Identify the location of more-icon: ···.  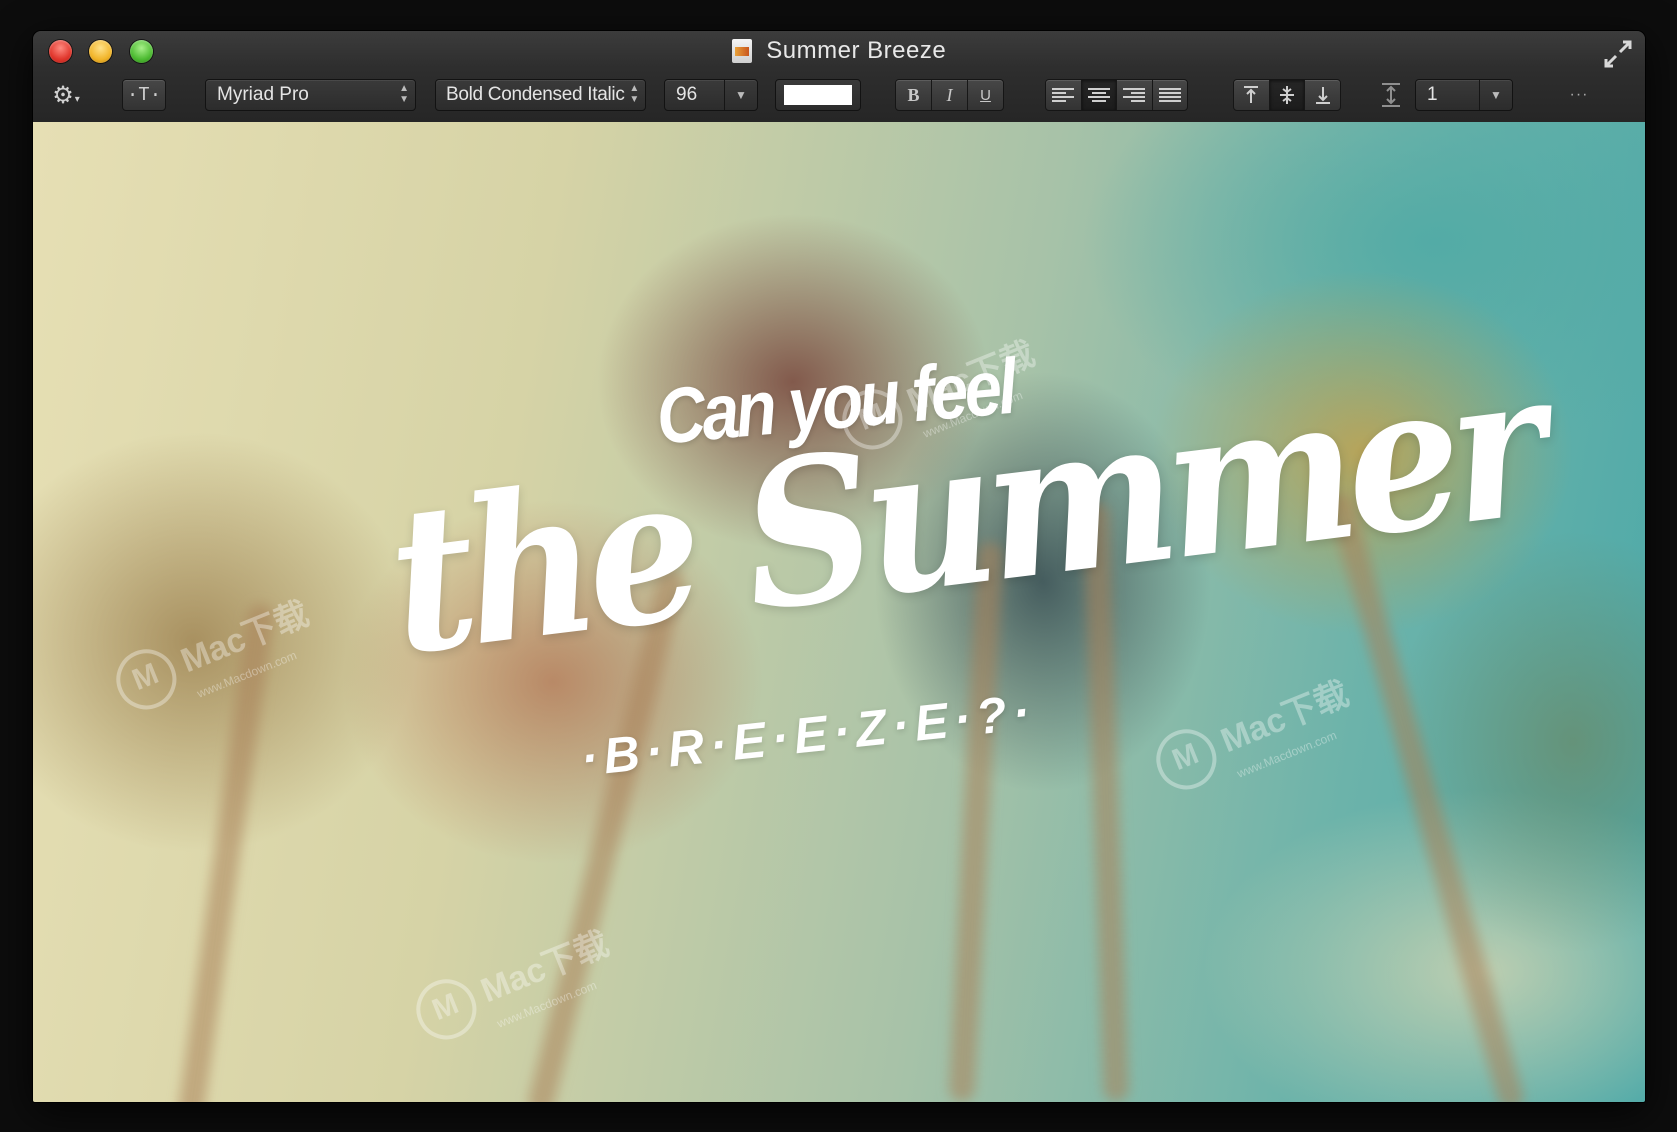
(1579, 94).